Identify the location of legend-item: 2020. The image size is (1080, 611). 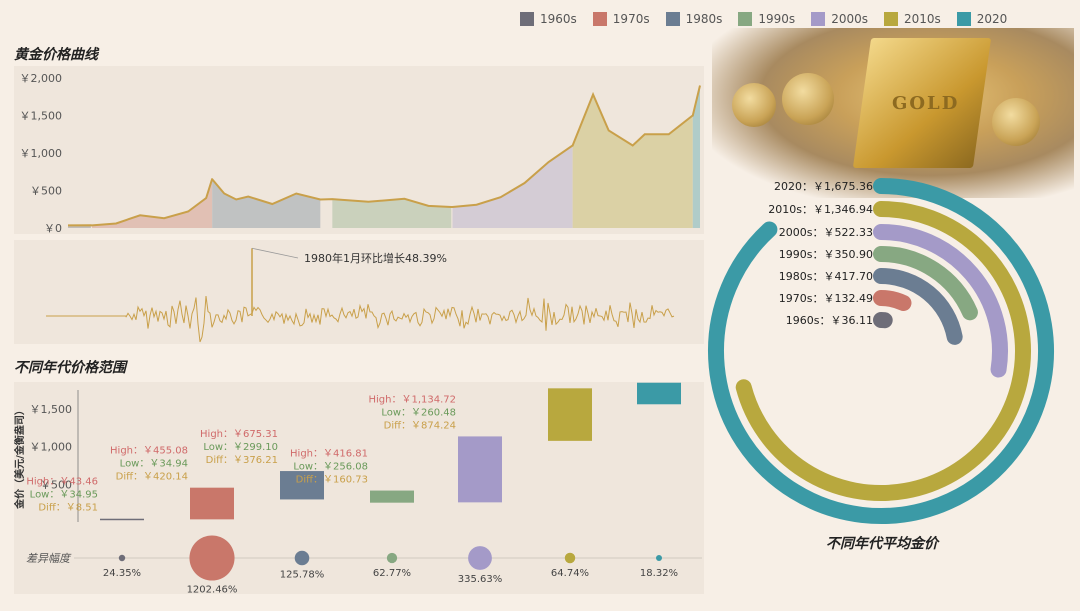
(982, 19).